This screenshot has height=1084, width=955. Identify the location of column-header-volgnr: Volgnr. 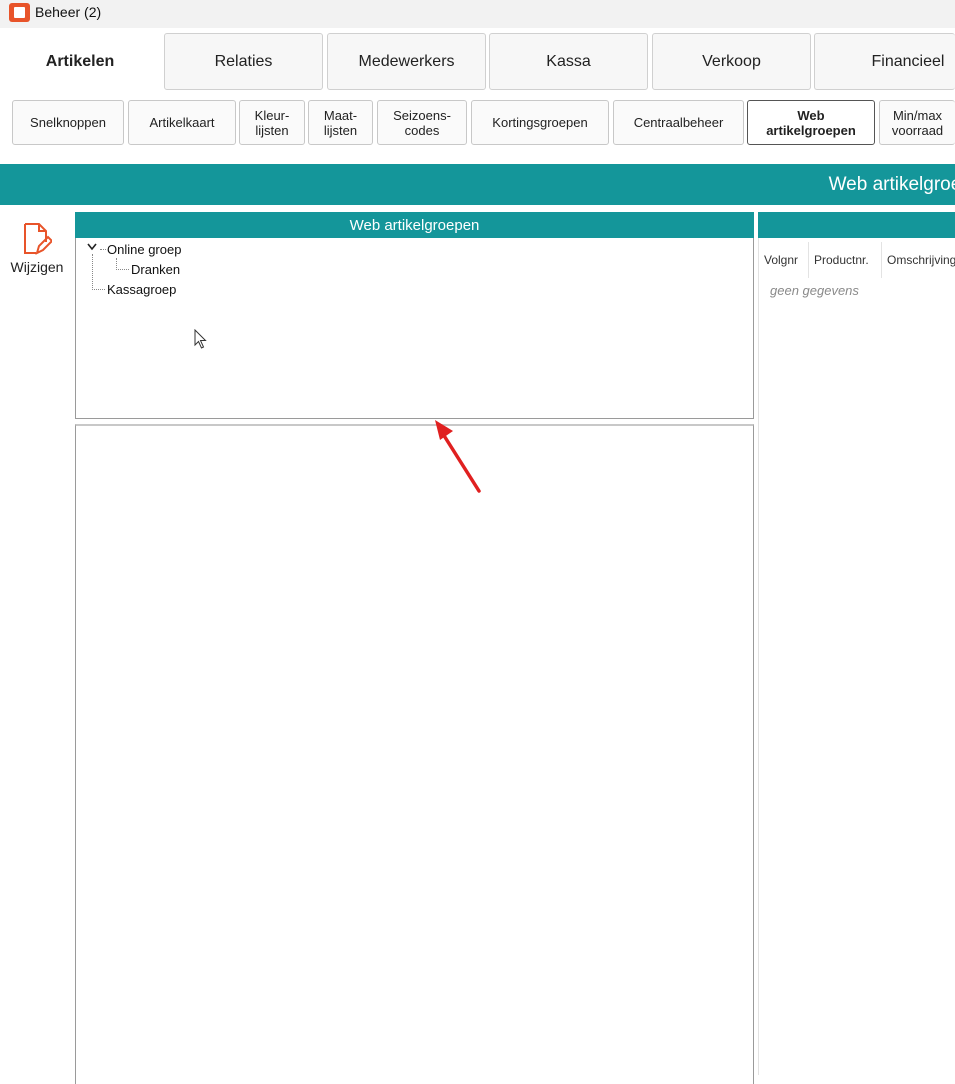
(784, 260).